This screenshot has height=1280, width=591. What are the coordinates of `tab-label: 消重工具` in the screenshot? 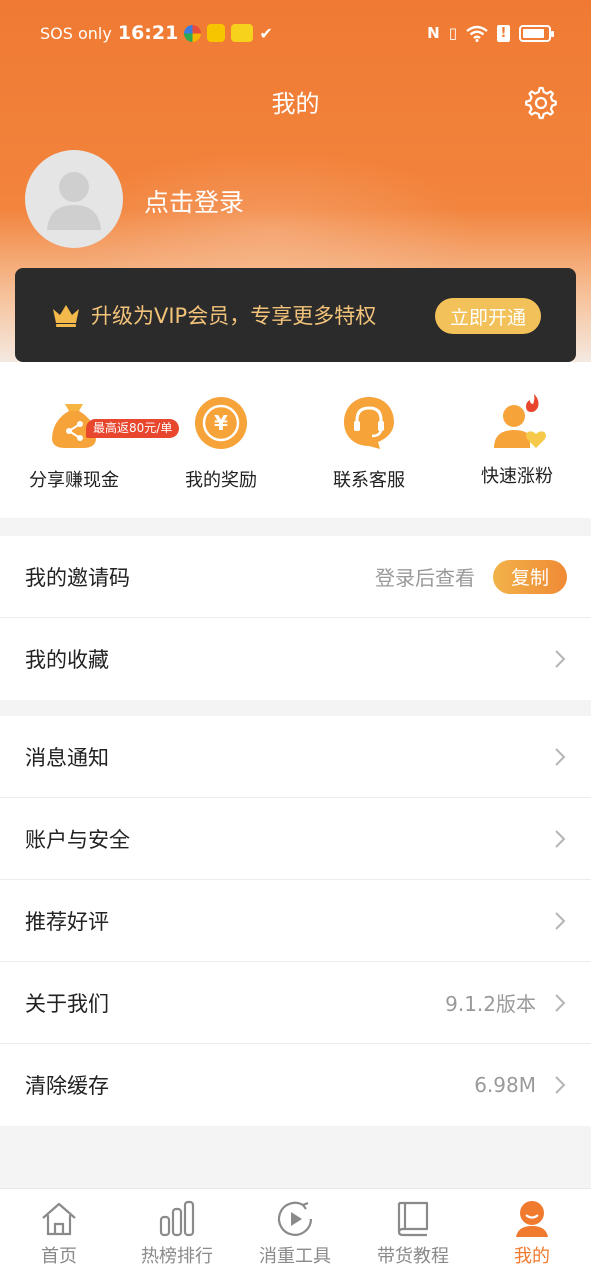 It's located at (295, 1256).